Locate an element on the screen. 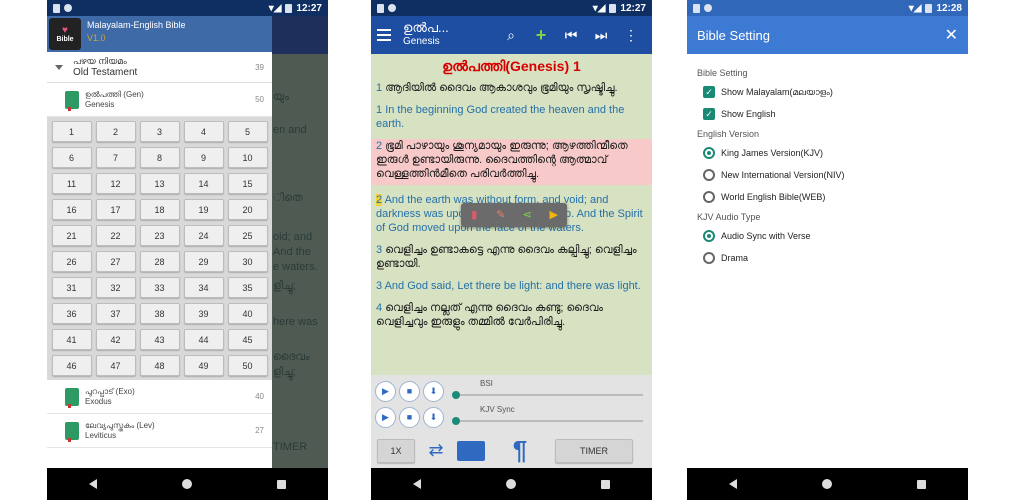 The width and height of the screenshot is (1024, 500). audio-seekbar: BSI is located at coordinates (550, 390).